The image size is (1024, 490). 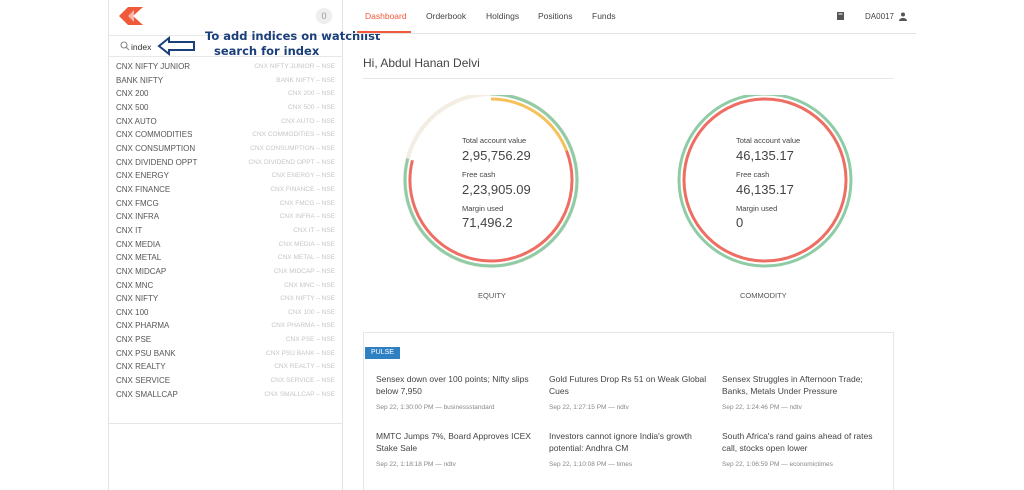 I want to click on result-exchange: CNX CONSUMPTION – NSE, so click(x=292, y=148).